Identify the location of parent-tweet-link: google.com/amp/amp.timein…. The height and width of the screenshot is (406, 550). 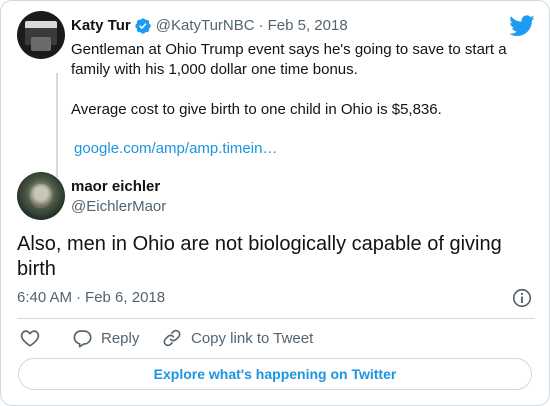
(175, 149).